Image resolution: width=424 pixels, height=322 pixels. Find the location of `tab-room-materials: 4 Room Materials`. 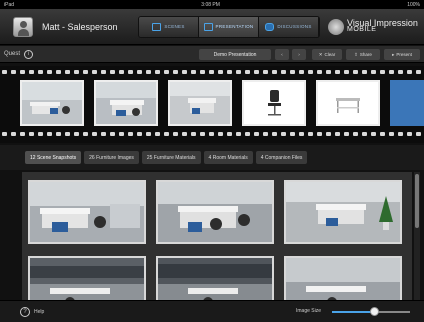

tab-room-materials: 4 Room Materials is located at coordinates (228, 157).